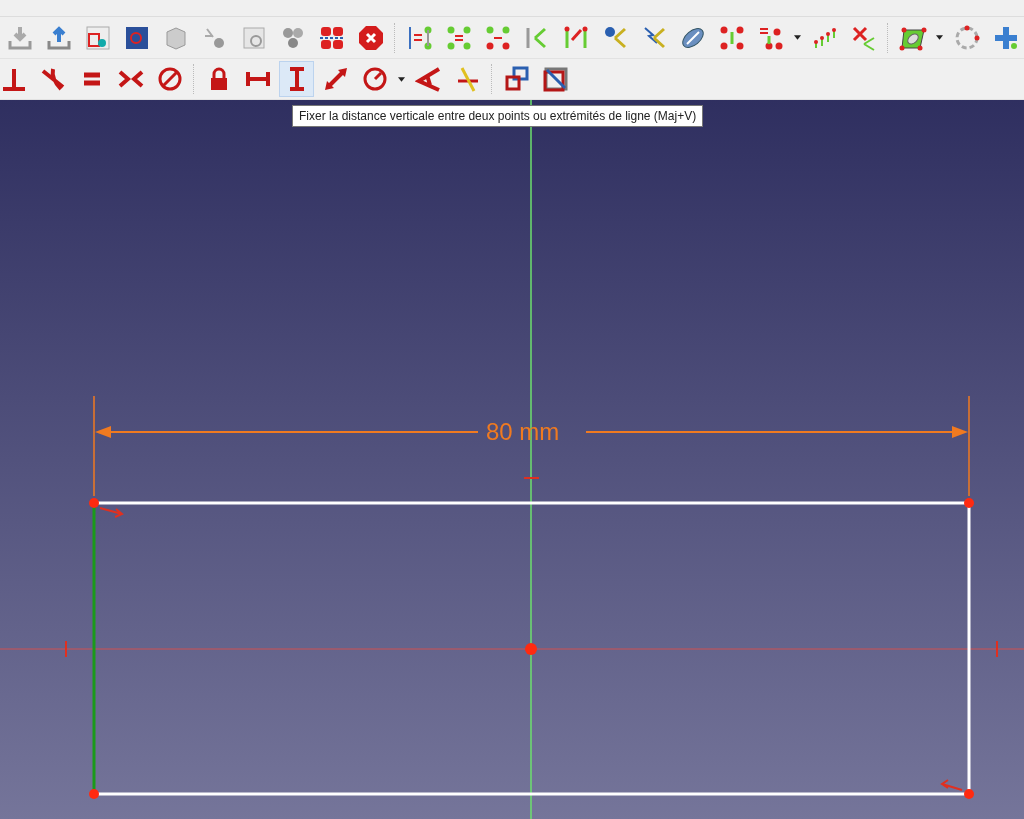  I want to click on constraint-tool-button, so click(296, 79).